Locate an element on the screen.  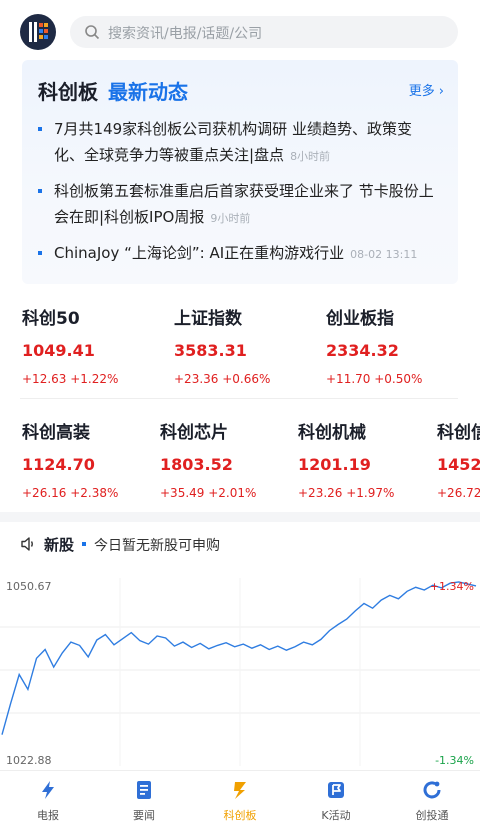
more-link: 更多 › is located at coordinates (426, 89).